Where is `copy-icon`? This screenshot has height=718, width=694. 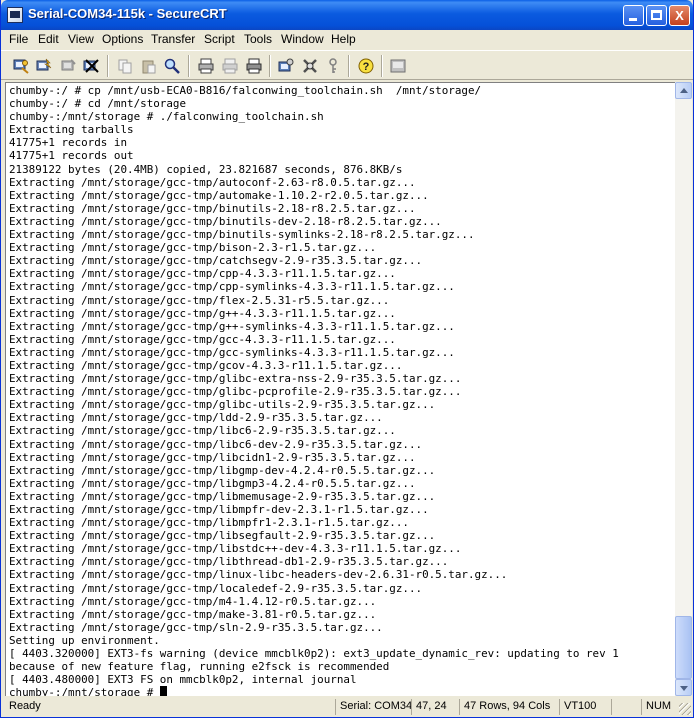
copy-icon is located at coordinates (125, 66).